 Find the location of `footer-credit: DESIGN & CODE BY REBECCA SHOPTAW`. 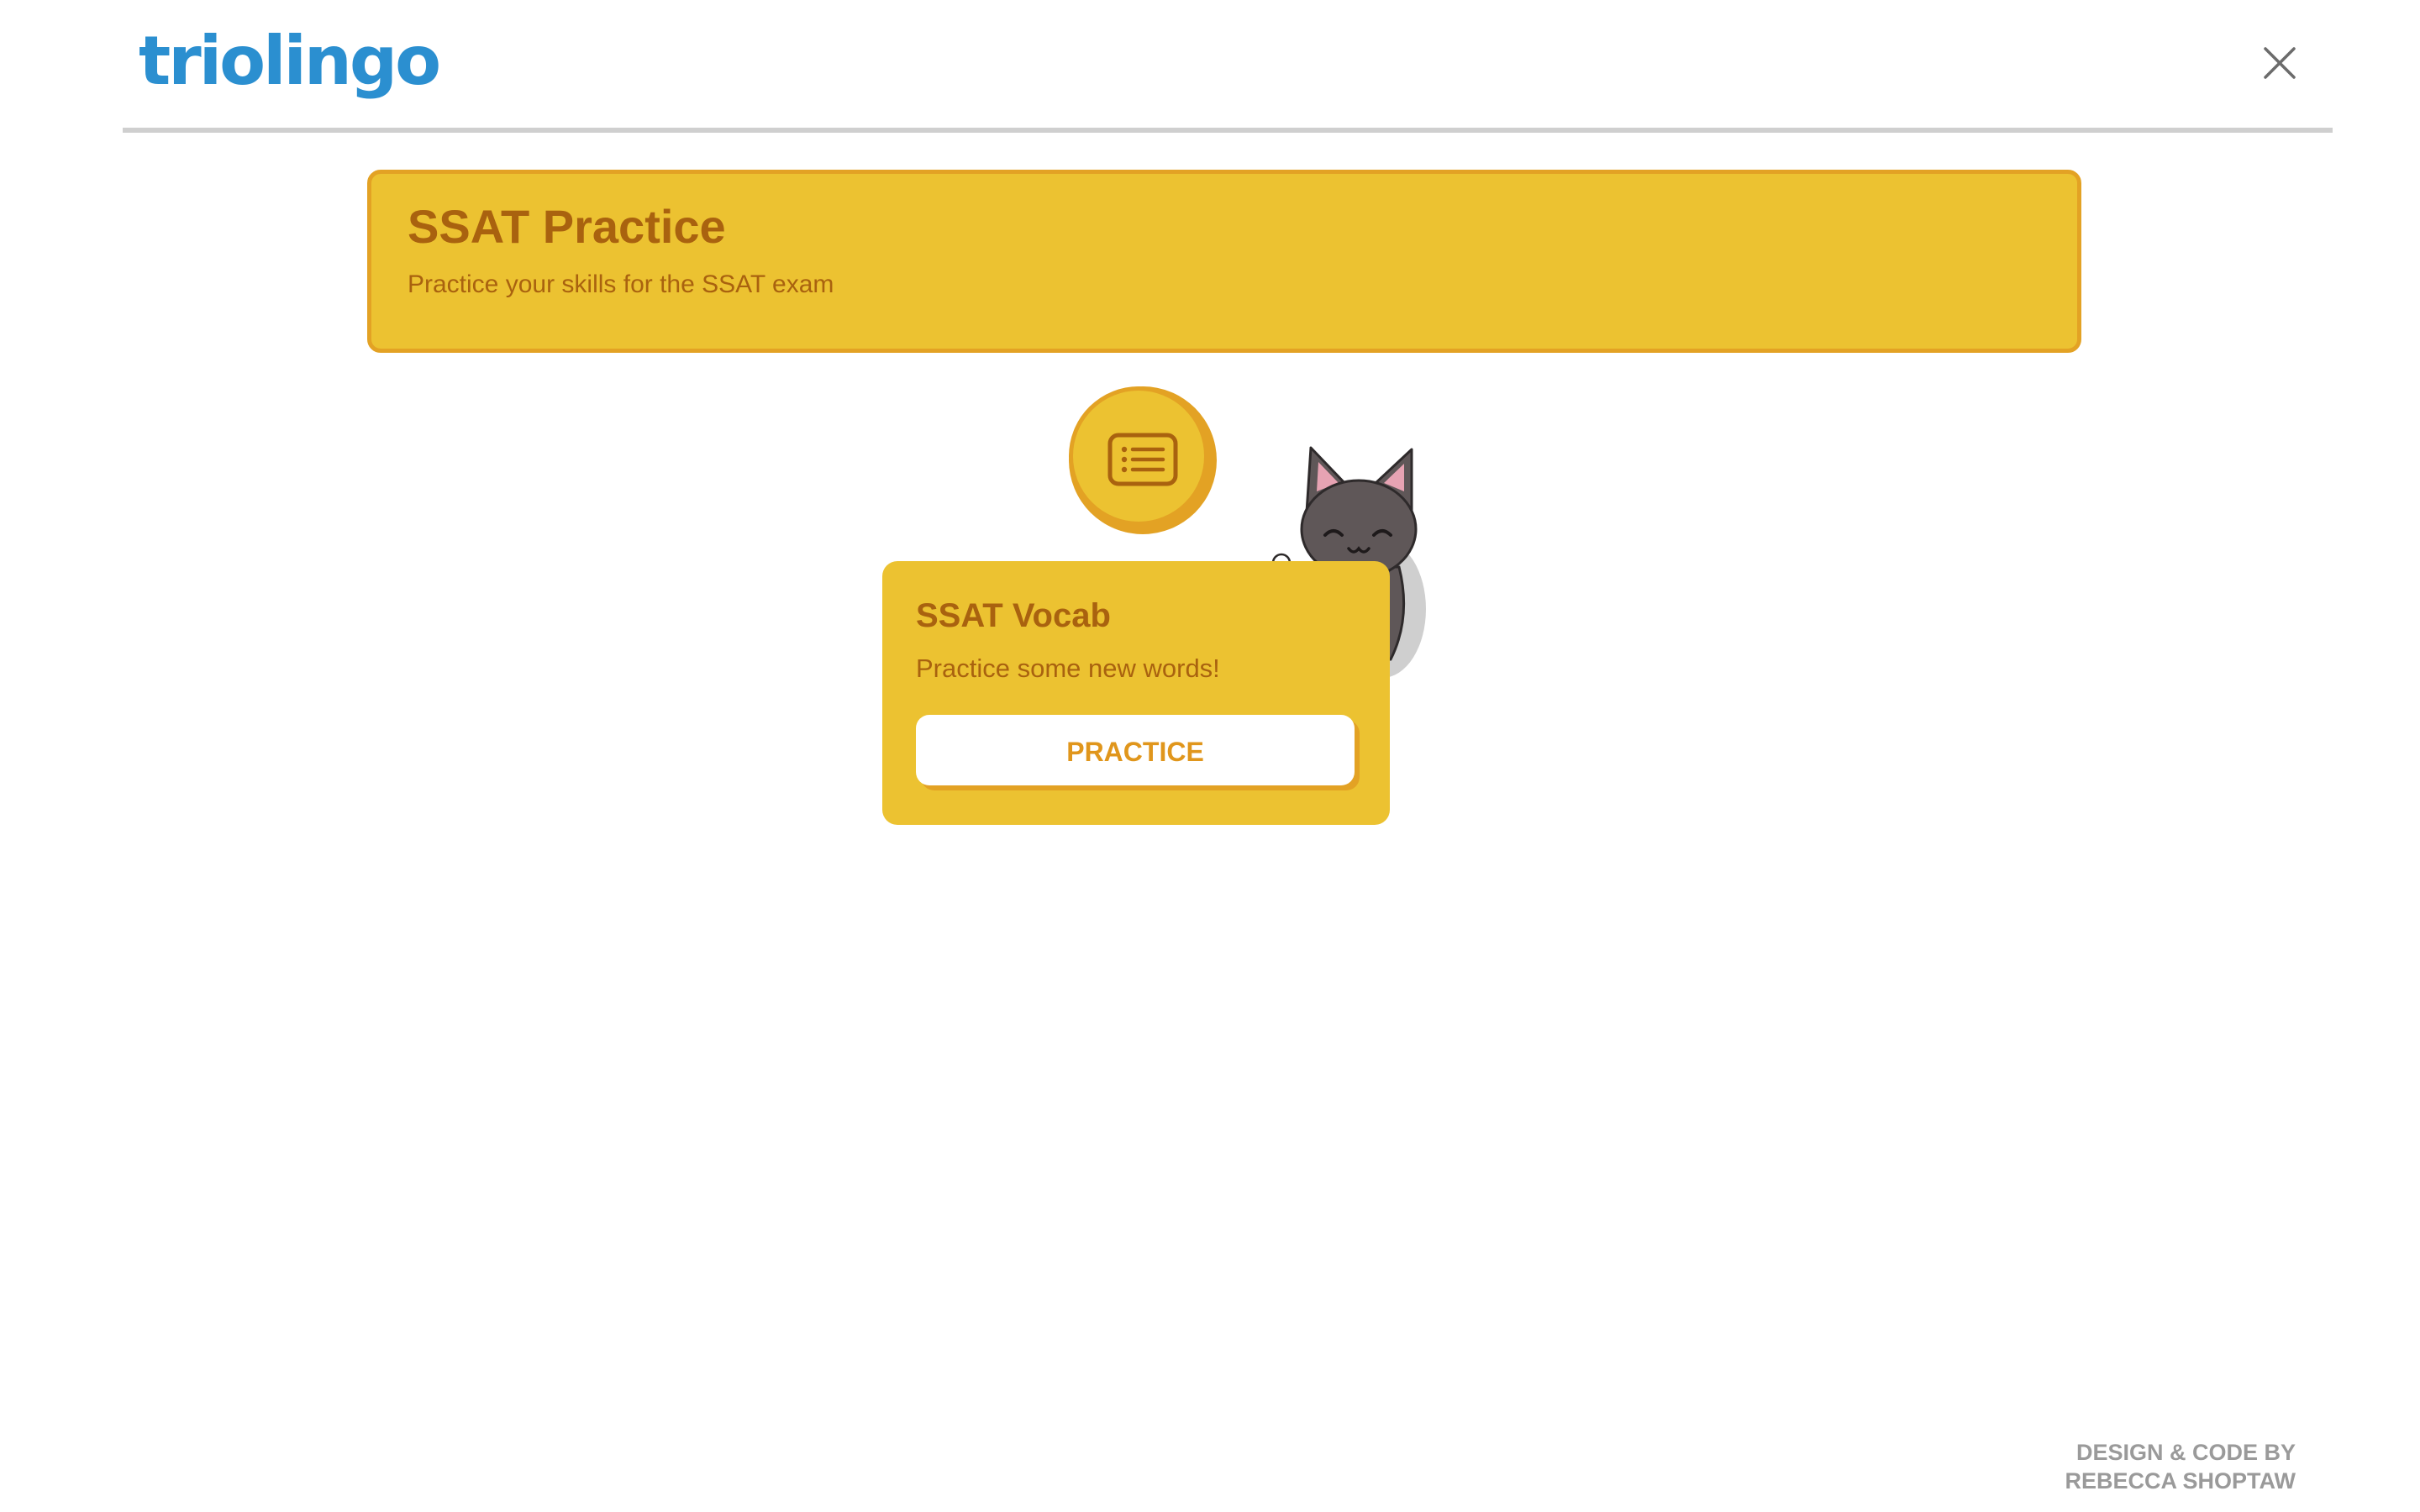

footer-credit: DESIGN & CODE BY REBECCA SHOPTAW is located at coordinates (2180, 1466).